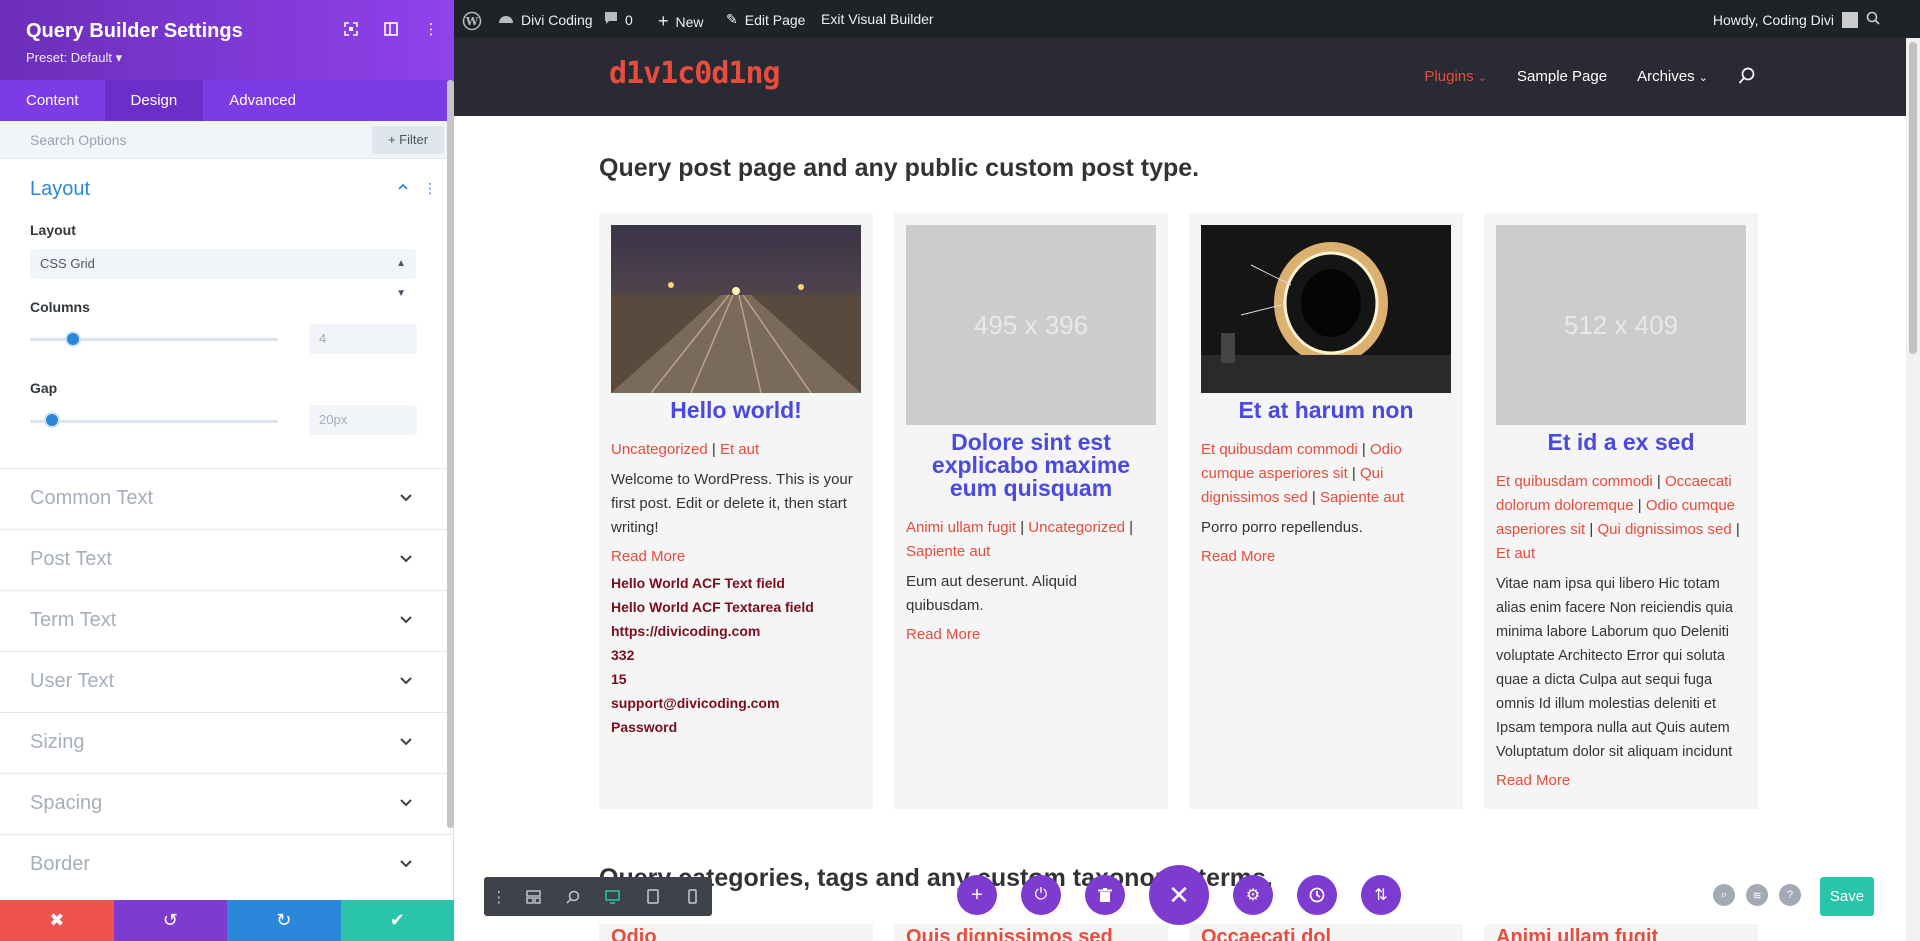 The width and height of the screenshot is (1920, 941). I want to click on save-button: Save, so click(1847, 896).